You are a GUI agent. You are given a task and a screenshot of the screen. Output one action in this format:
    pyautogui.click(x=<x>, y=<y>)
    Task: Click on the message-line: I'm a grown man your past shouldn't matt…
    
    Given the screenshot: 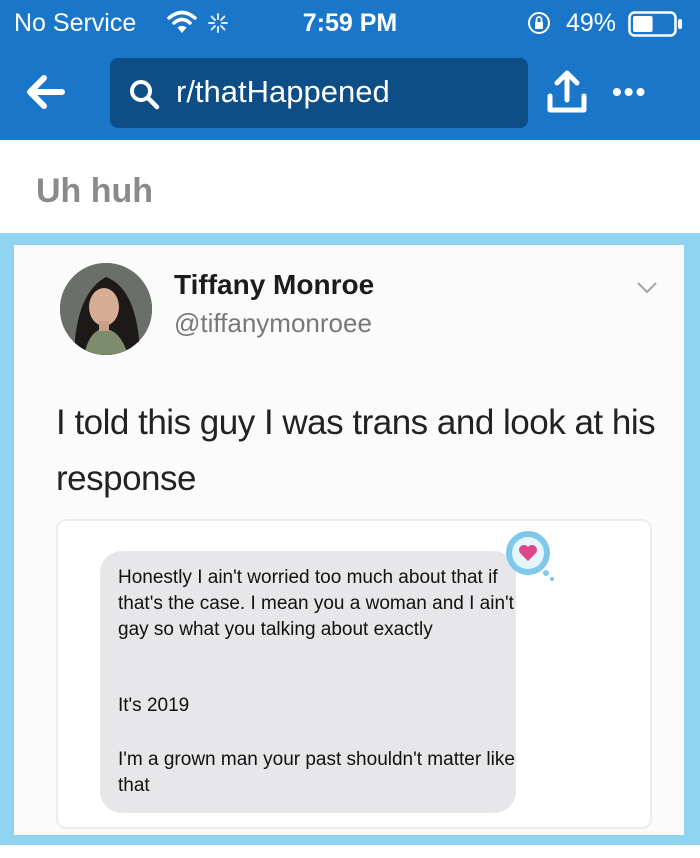 What is the action you would take?
    pyautogui.click(x=316, y=772)
    